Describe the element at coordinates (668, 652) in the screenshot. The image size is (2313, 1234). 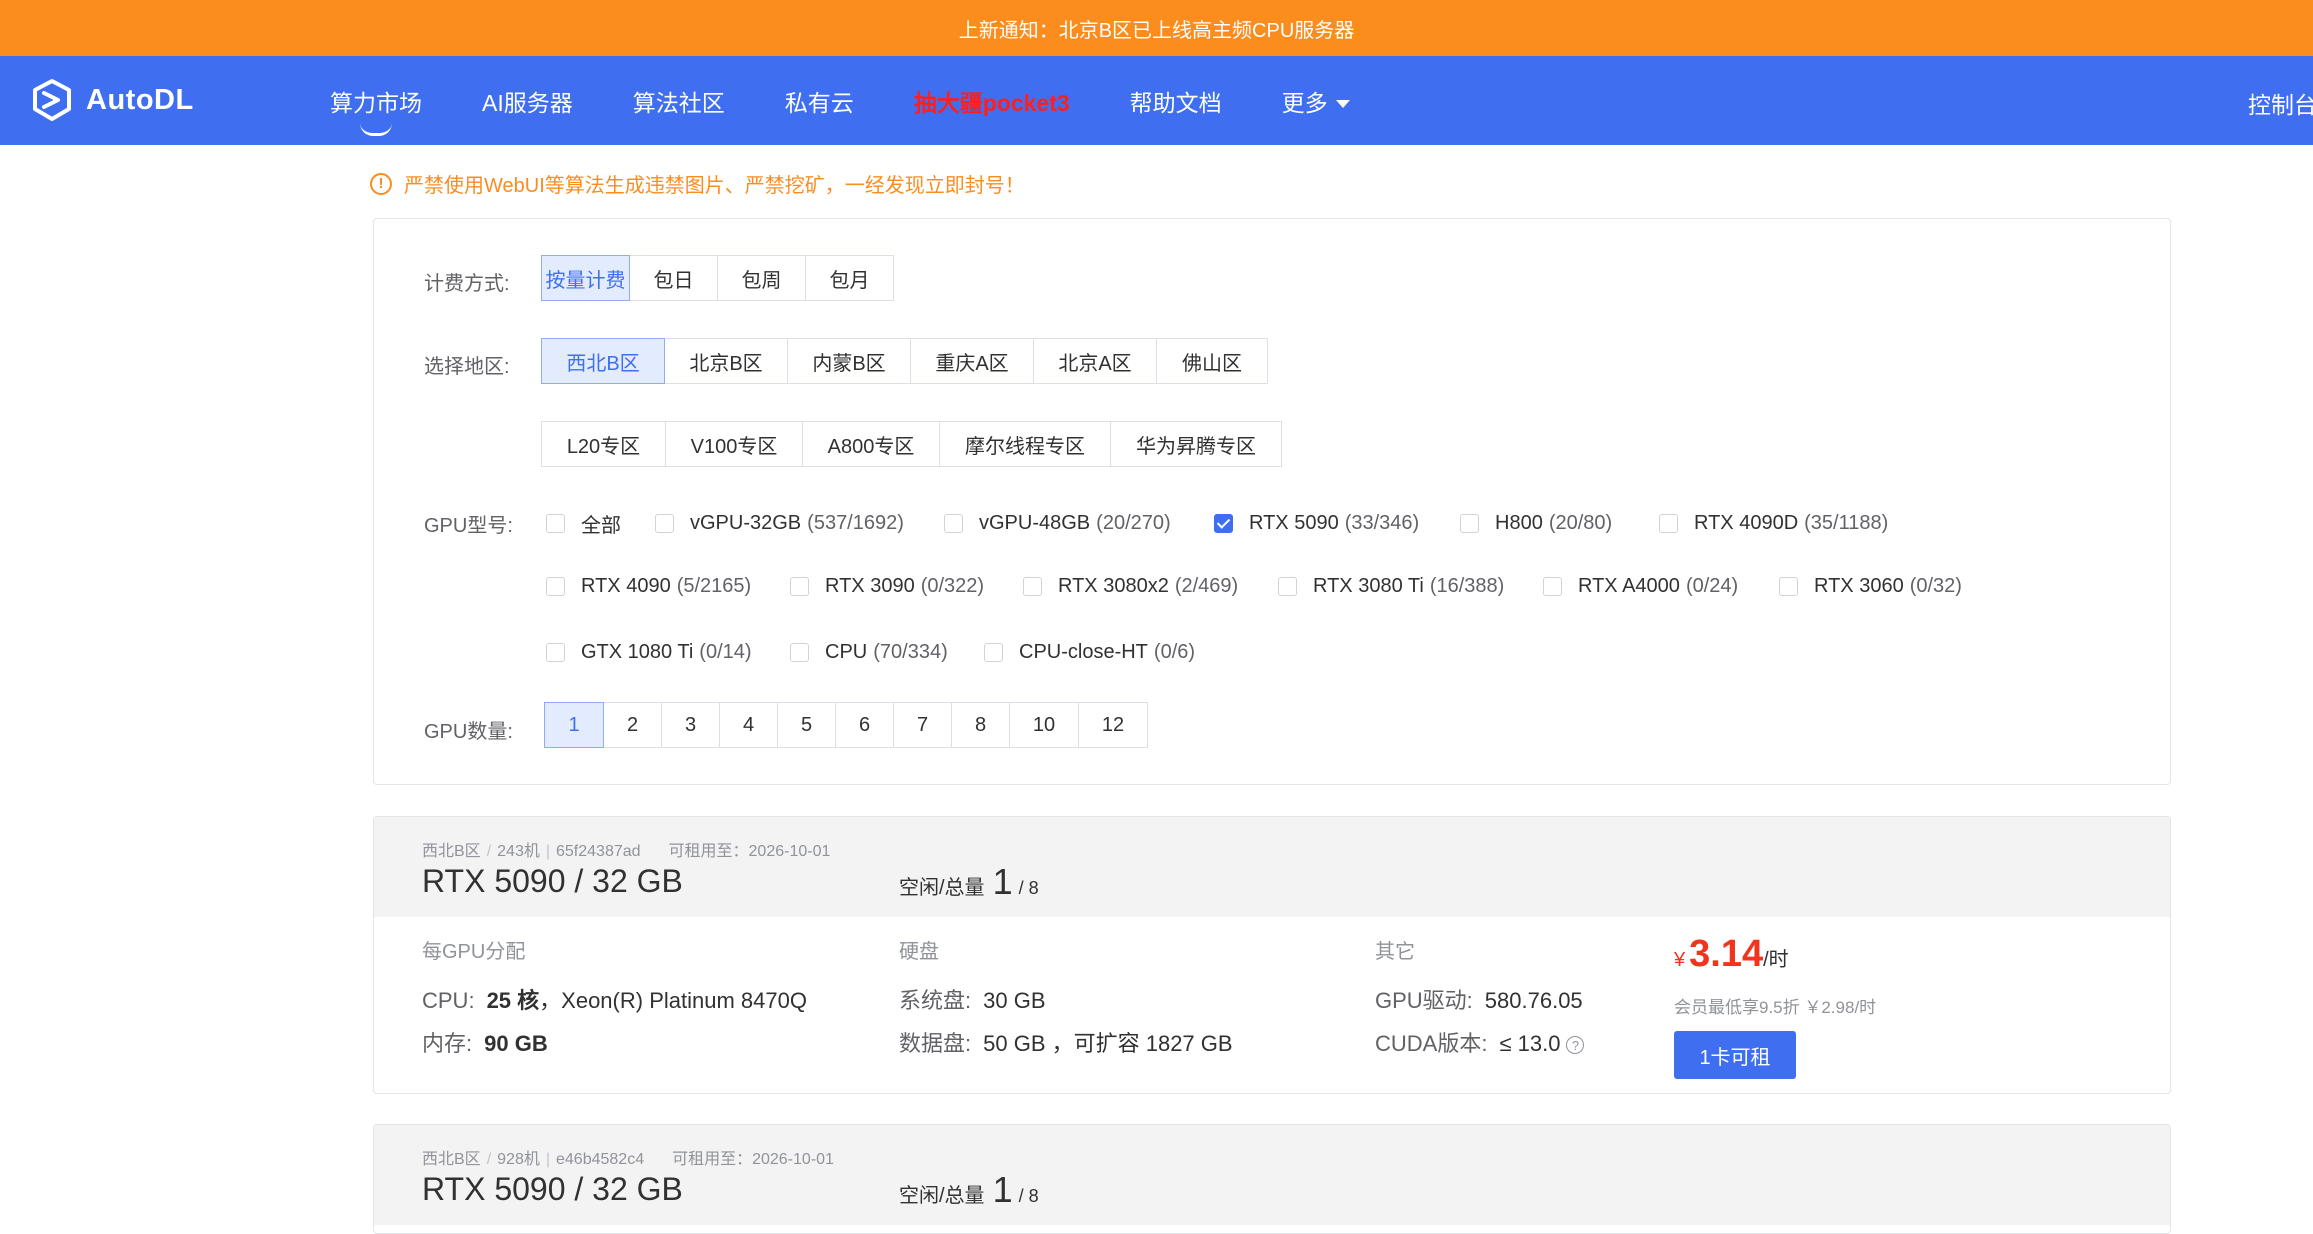
I see `gpu-option-gtx-1080-ti: GTX 1080 Ti (0/14)` at that location.